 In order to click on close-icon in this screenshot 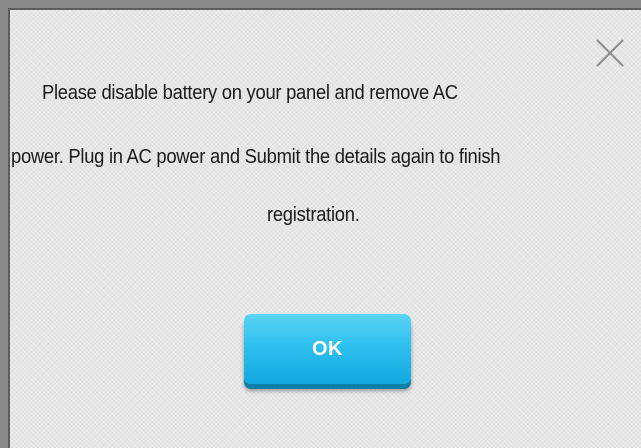, I will do `click(610, 53)`.